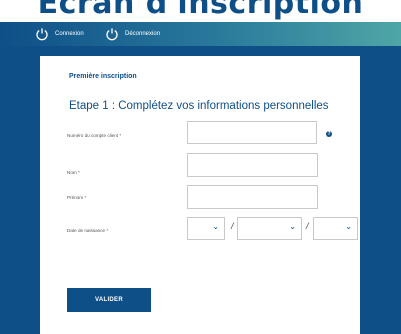 The image size is (401, 334). I want to click on top-navigation-bar: Connexion Déconnexion, so click(200, 34).